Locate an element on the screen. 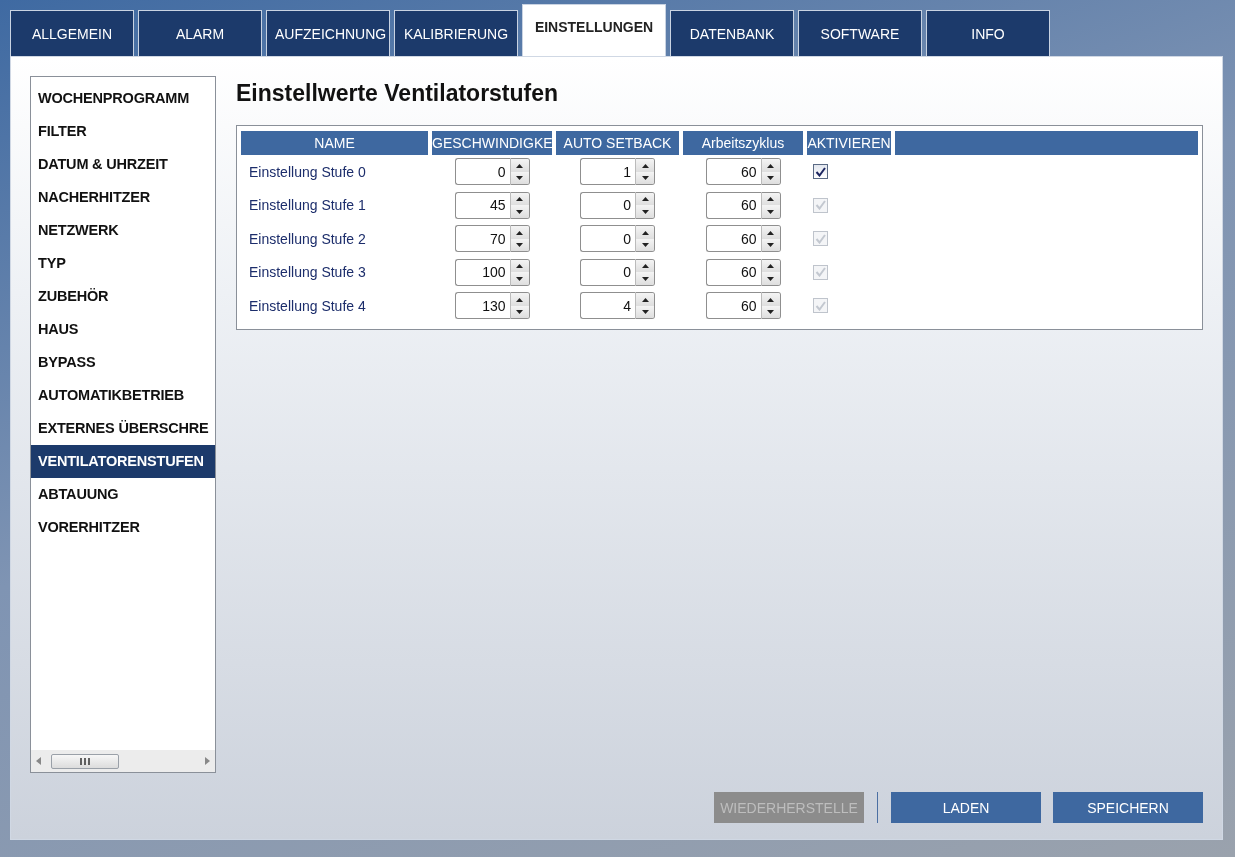 This screenshot has width=1235, height=857. grip-icon is located at coordinates (85, 761).